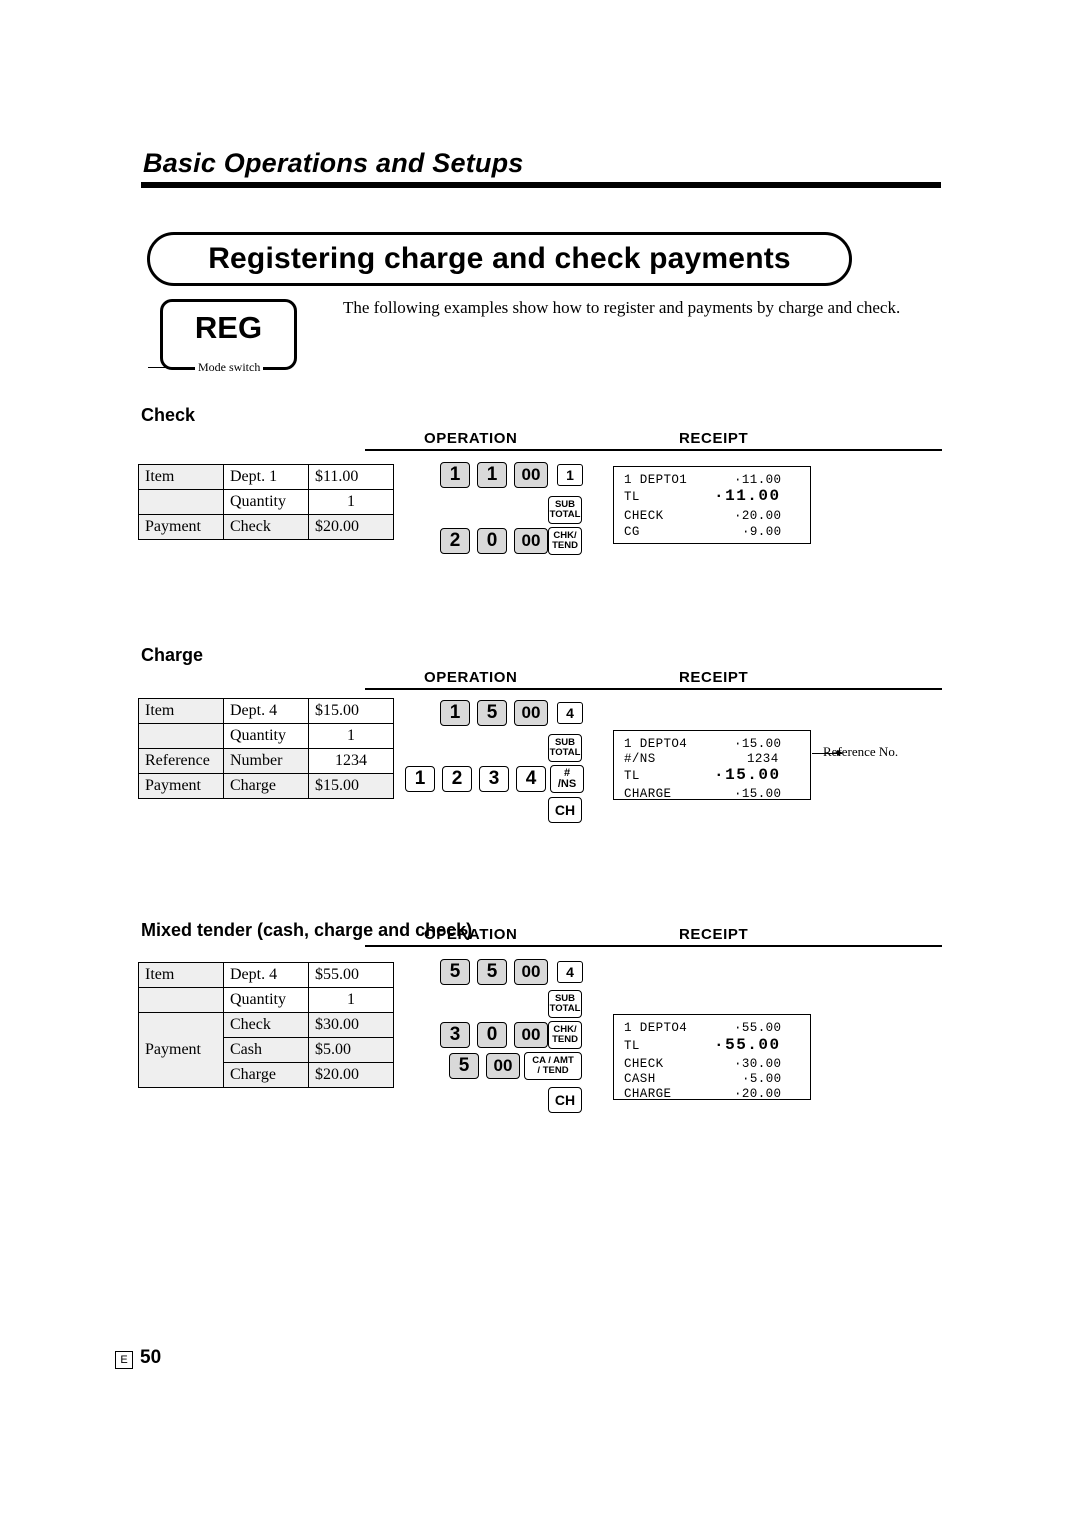 This screenshot has width=1080, height=1527. I want to click on page-title-banner: Registering charge and check payments, so click(499, 259).